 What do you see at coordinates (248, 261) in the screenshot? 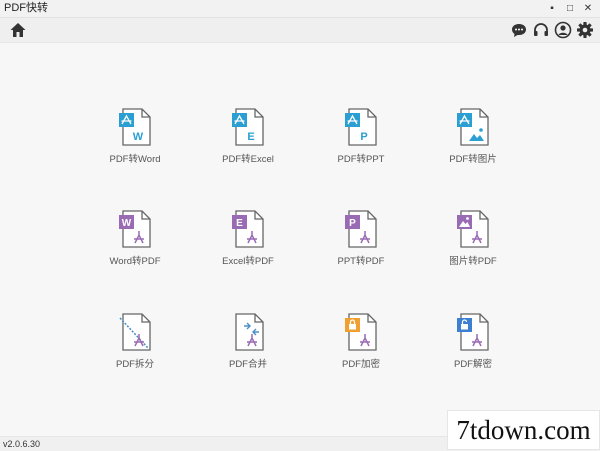
I see `tile-label: Excel转PDF` at bounding box center [248, 261].